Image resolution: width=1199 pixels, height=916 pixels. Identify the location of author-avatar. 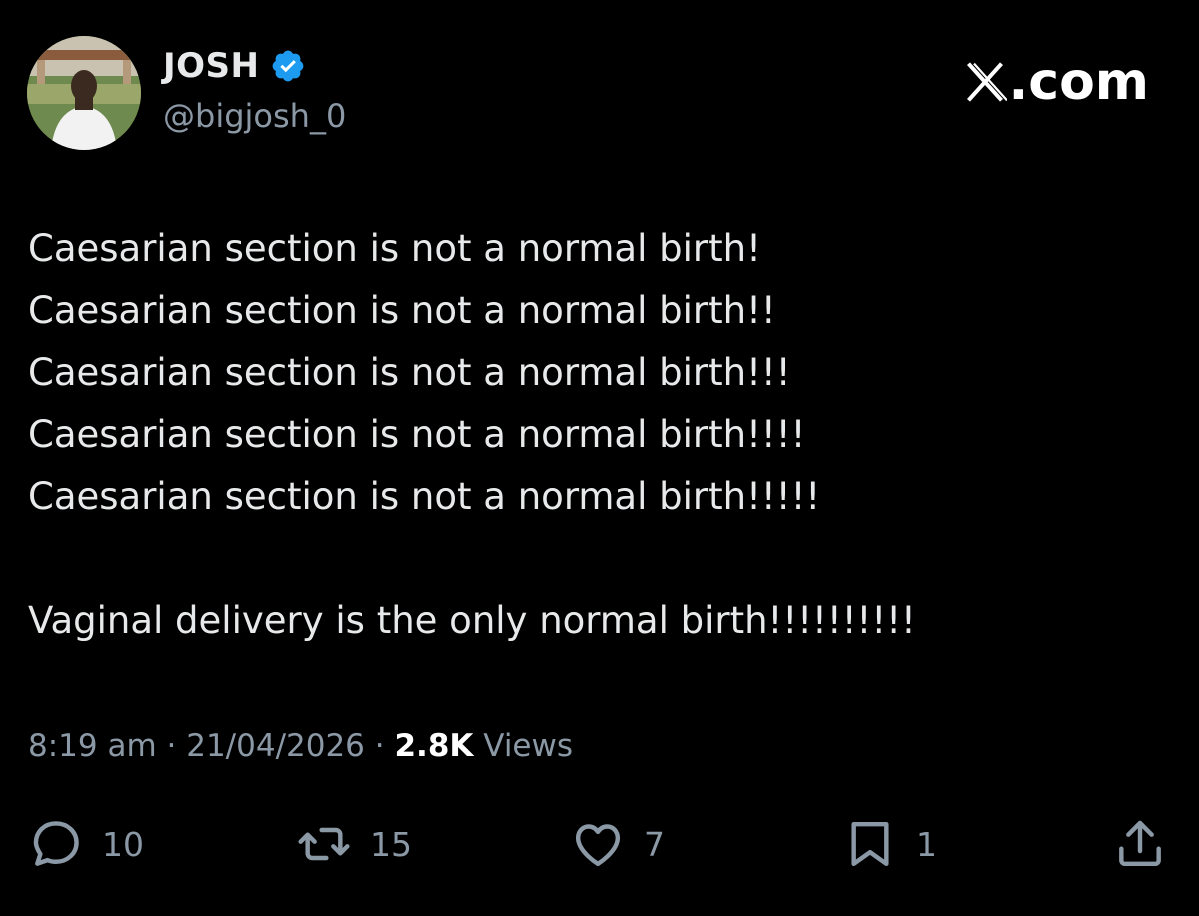
(84, 93).